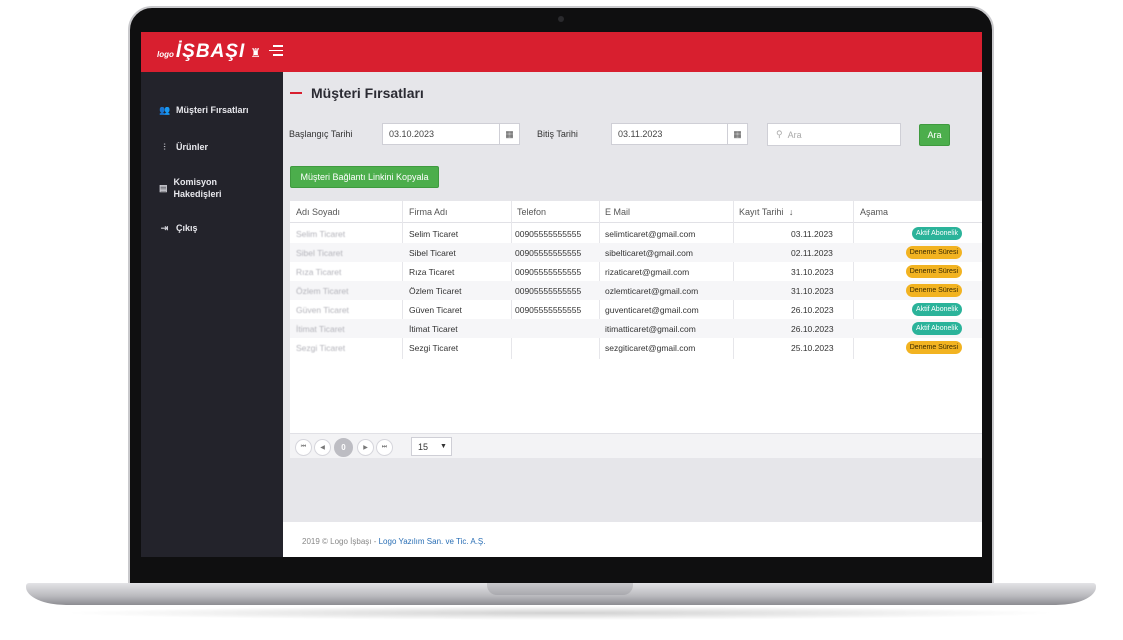 This screenshot has width=1123, height=640. Describe the element at coordinates (812, 348) in the screenshot. I see `registration-date: 25.10.2023` at that location.